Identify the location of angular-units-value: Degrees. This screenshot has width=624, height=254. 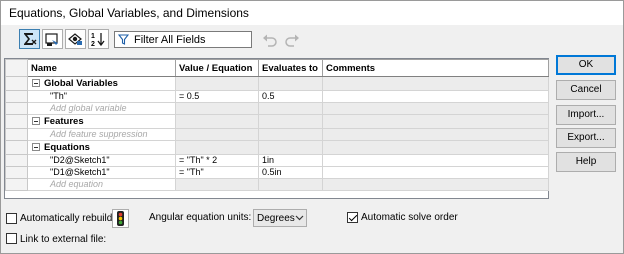
(276, 218).